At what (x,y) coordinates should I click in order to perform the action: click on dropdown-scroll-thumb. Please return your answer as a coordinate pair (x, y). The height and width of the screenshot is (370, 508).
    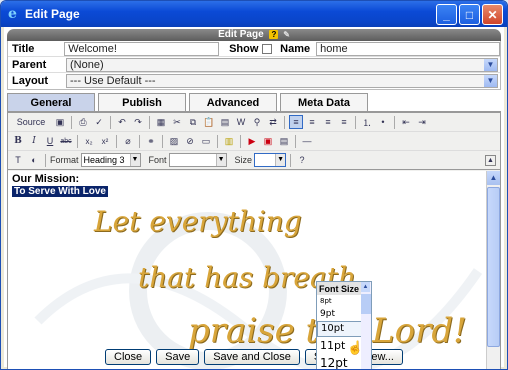
    Looking at the image, I should click on (366, 304).